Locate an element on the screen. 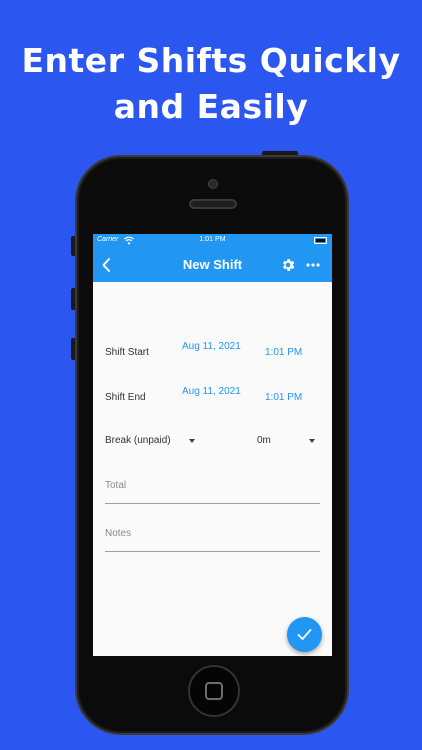 The width and height of the screenshot is (422, 750). home-button is located at coordinates (214, 691).